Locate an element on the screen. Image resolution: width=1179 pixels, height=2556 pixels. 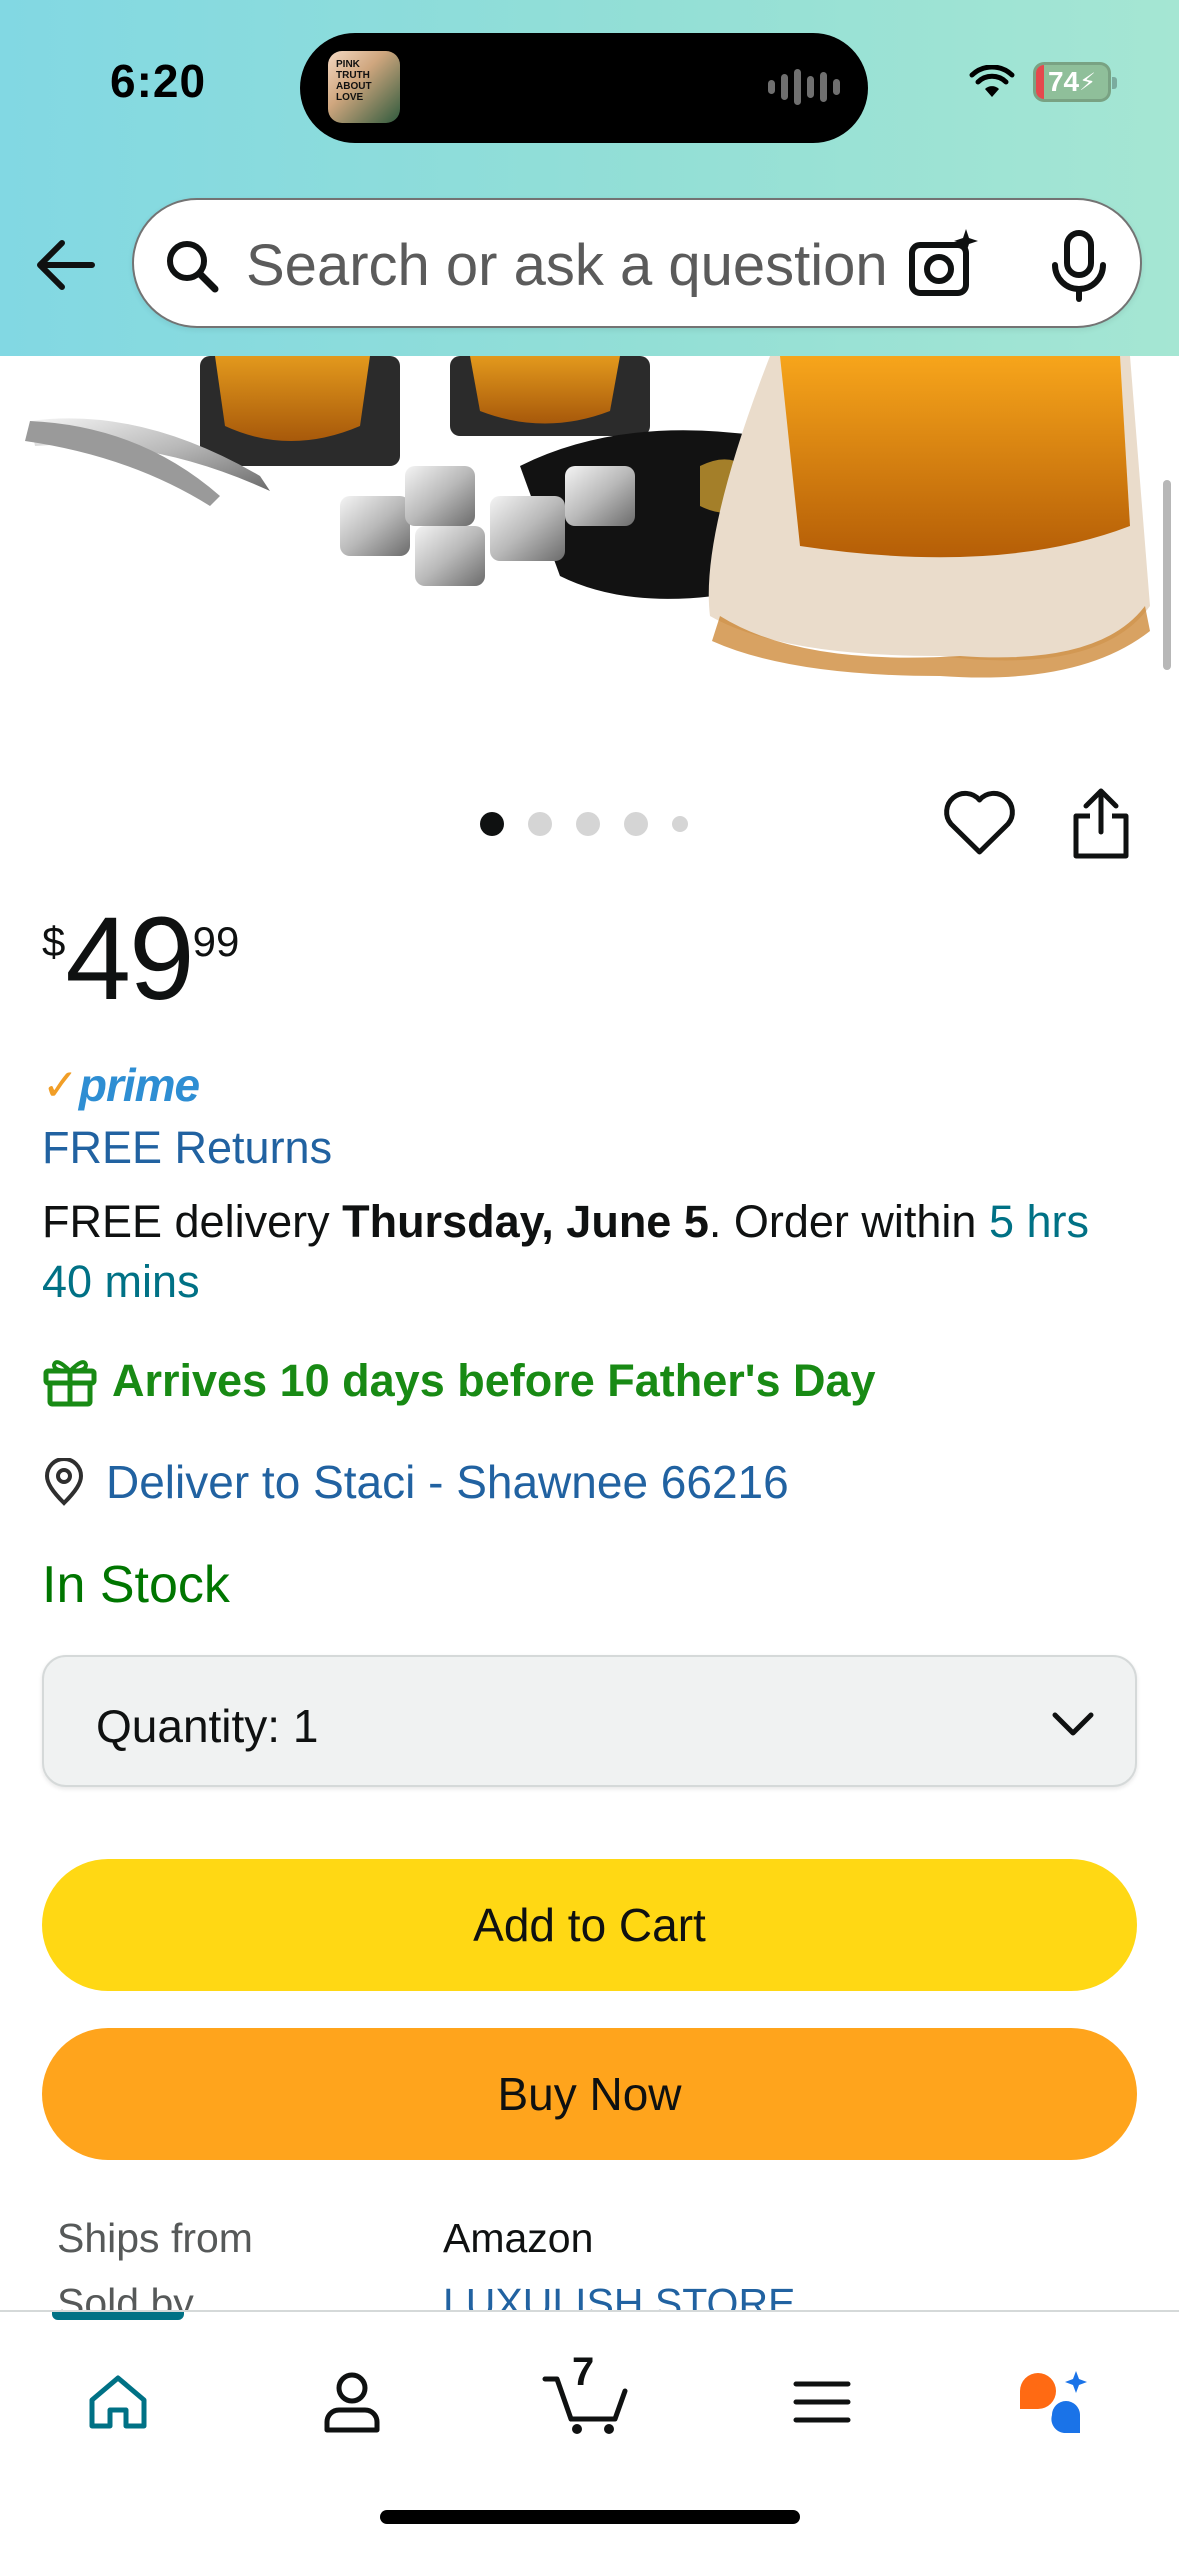
wifi-icon is located at coordinates (992, 81).